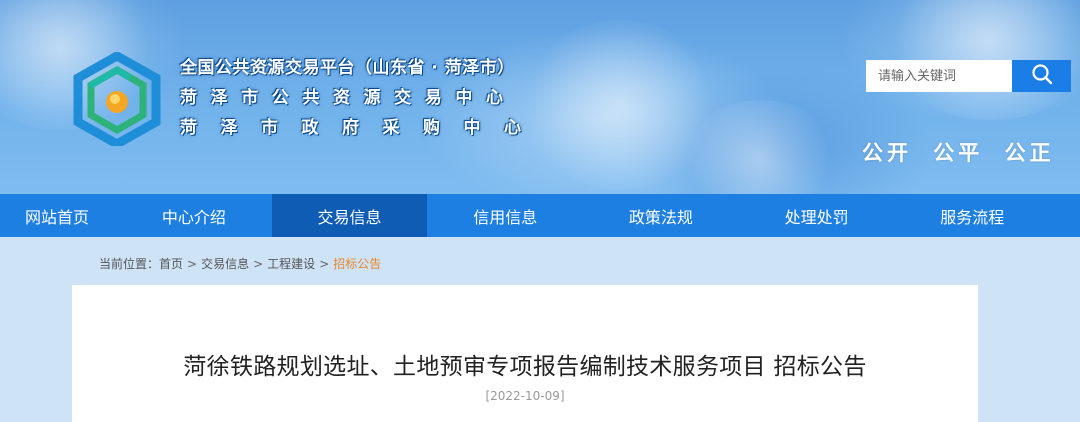 This screenshot has width=1080, height=422. I want to click on main-nav: 网站首页 中心介绍 交易信息 信用信息 政策法规 处理处罚 服务流程, so click(540, 215).